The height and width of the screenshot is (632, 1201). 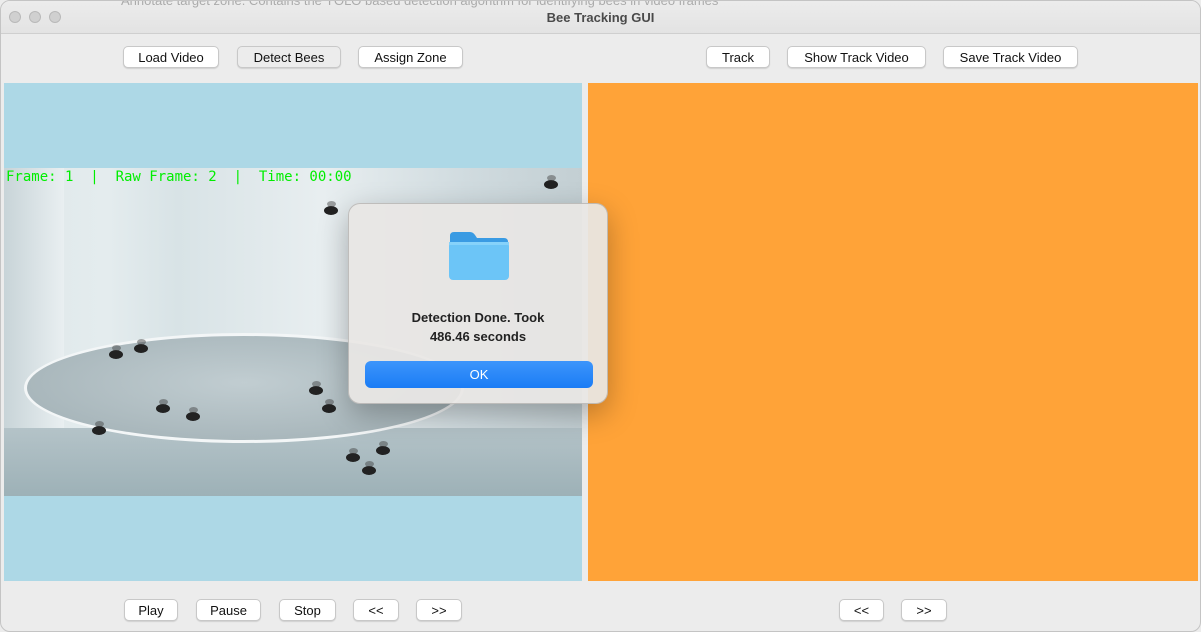 I want to click on show-track-video-button: Show Track Video, so click(x=856, y=57).